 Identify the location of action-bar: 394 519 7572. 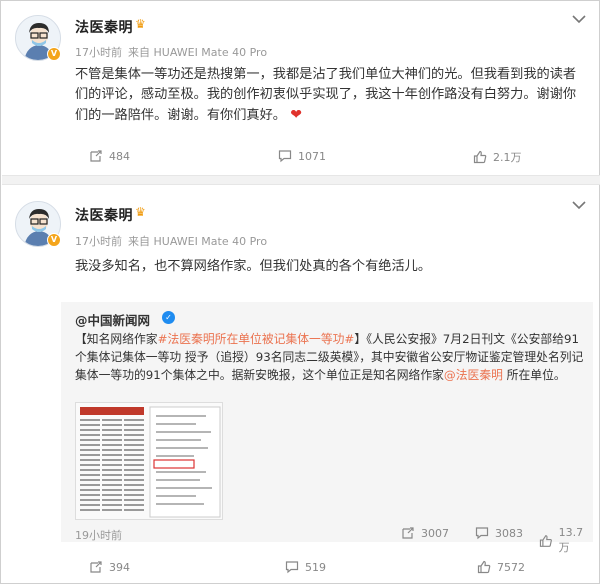
(300, 570).